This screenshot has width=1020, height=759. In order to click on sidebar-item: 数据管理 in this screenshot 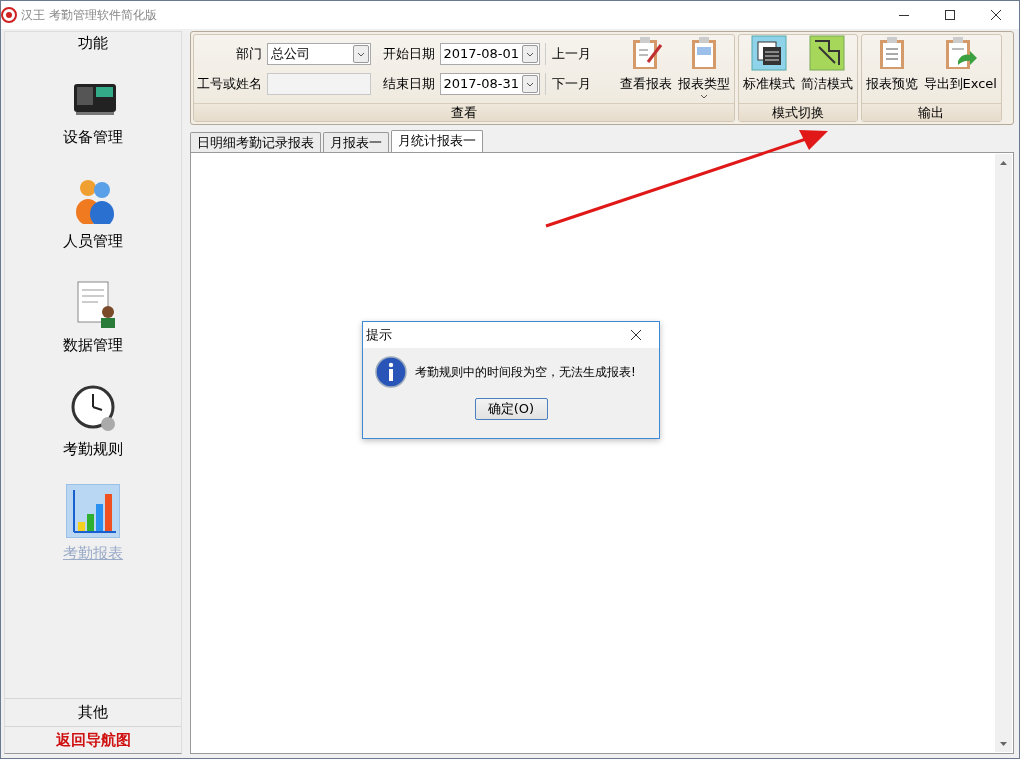, I will do `click(93, 316)`.